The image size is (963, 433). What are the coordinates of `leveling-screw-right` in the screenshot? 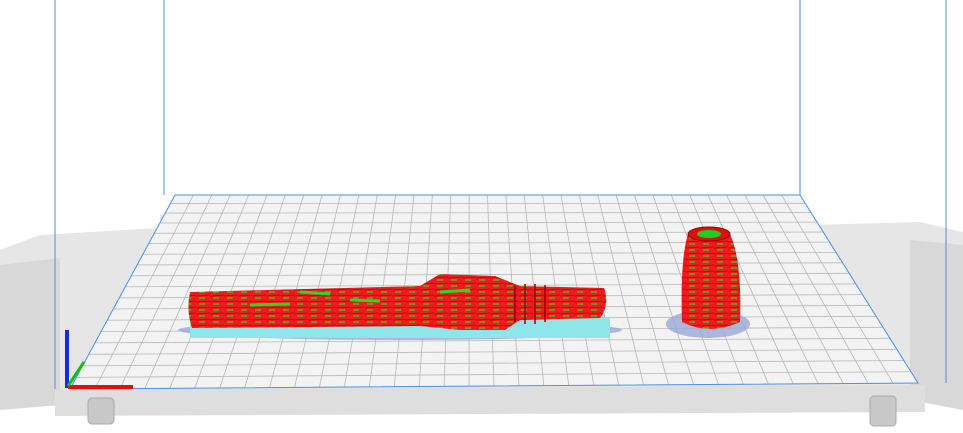 It's located at (883, 411).